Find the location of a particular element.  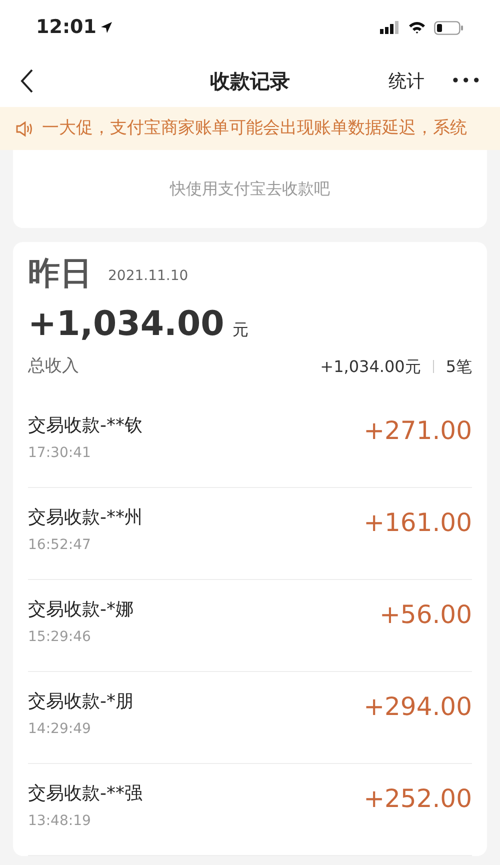

transaction-title: 交易收款-**强 is located at coordinates (85, 794).